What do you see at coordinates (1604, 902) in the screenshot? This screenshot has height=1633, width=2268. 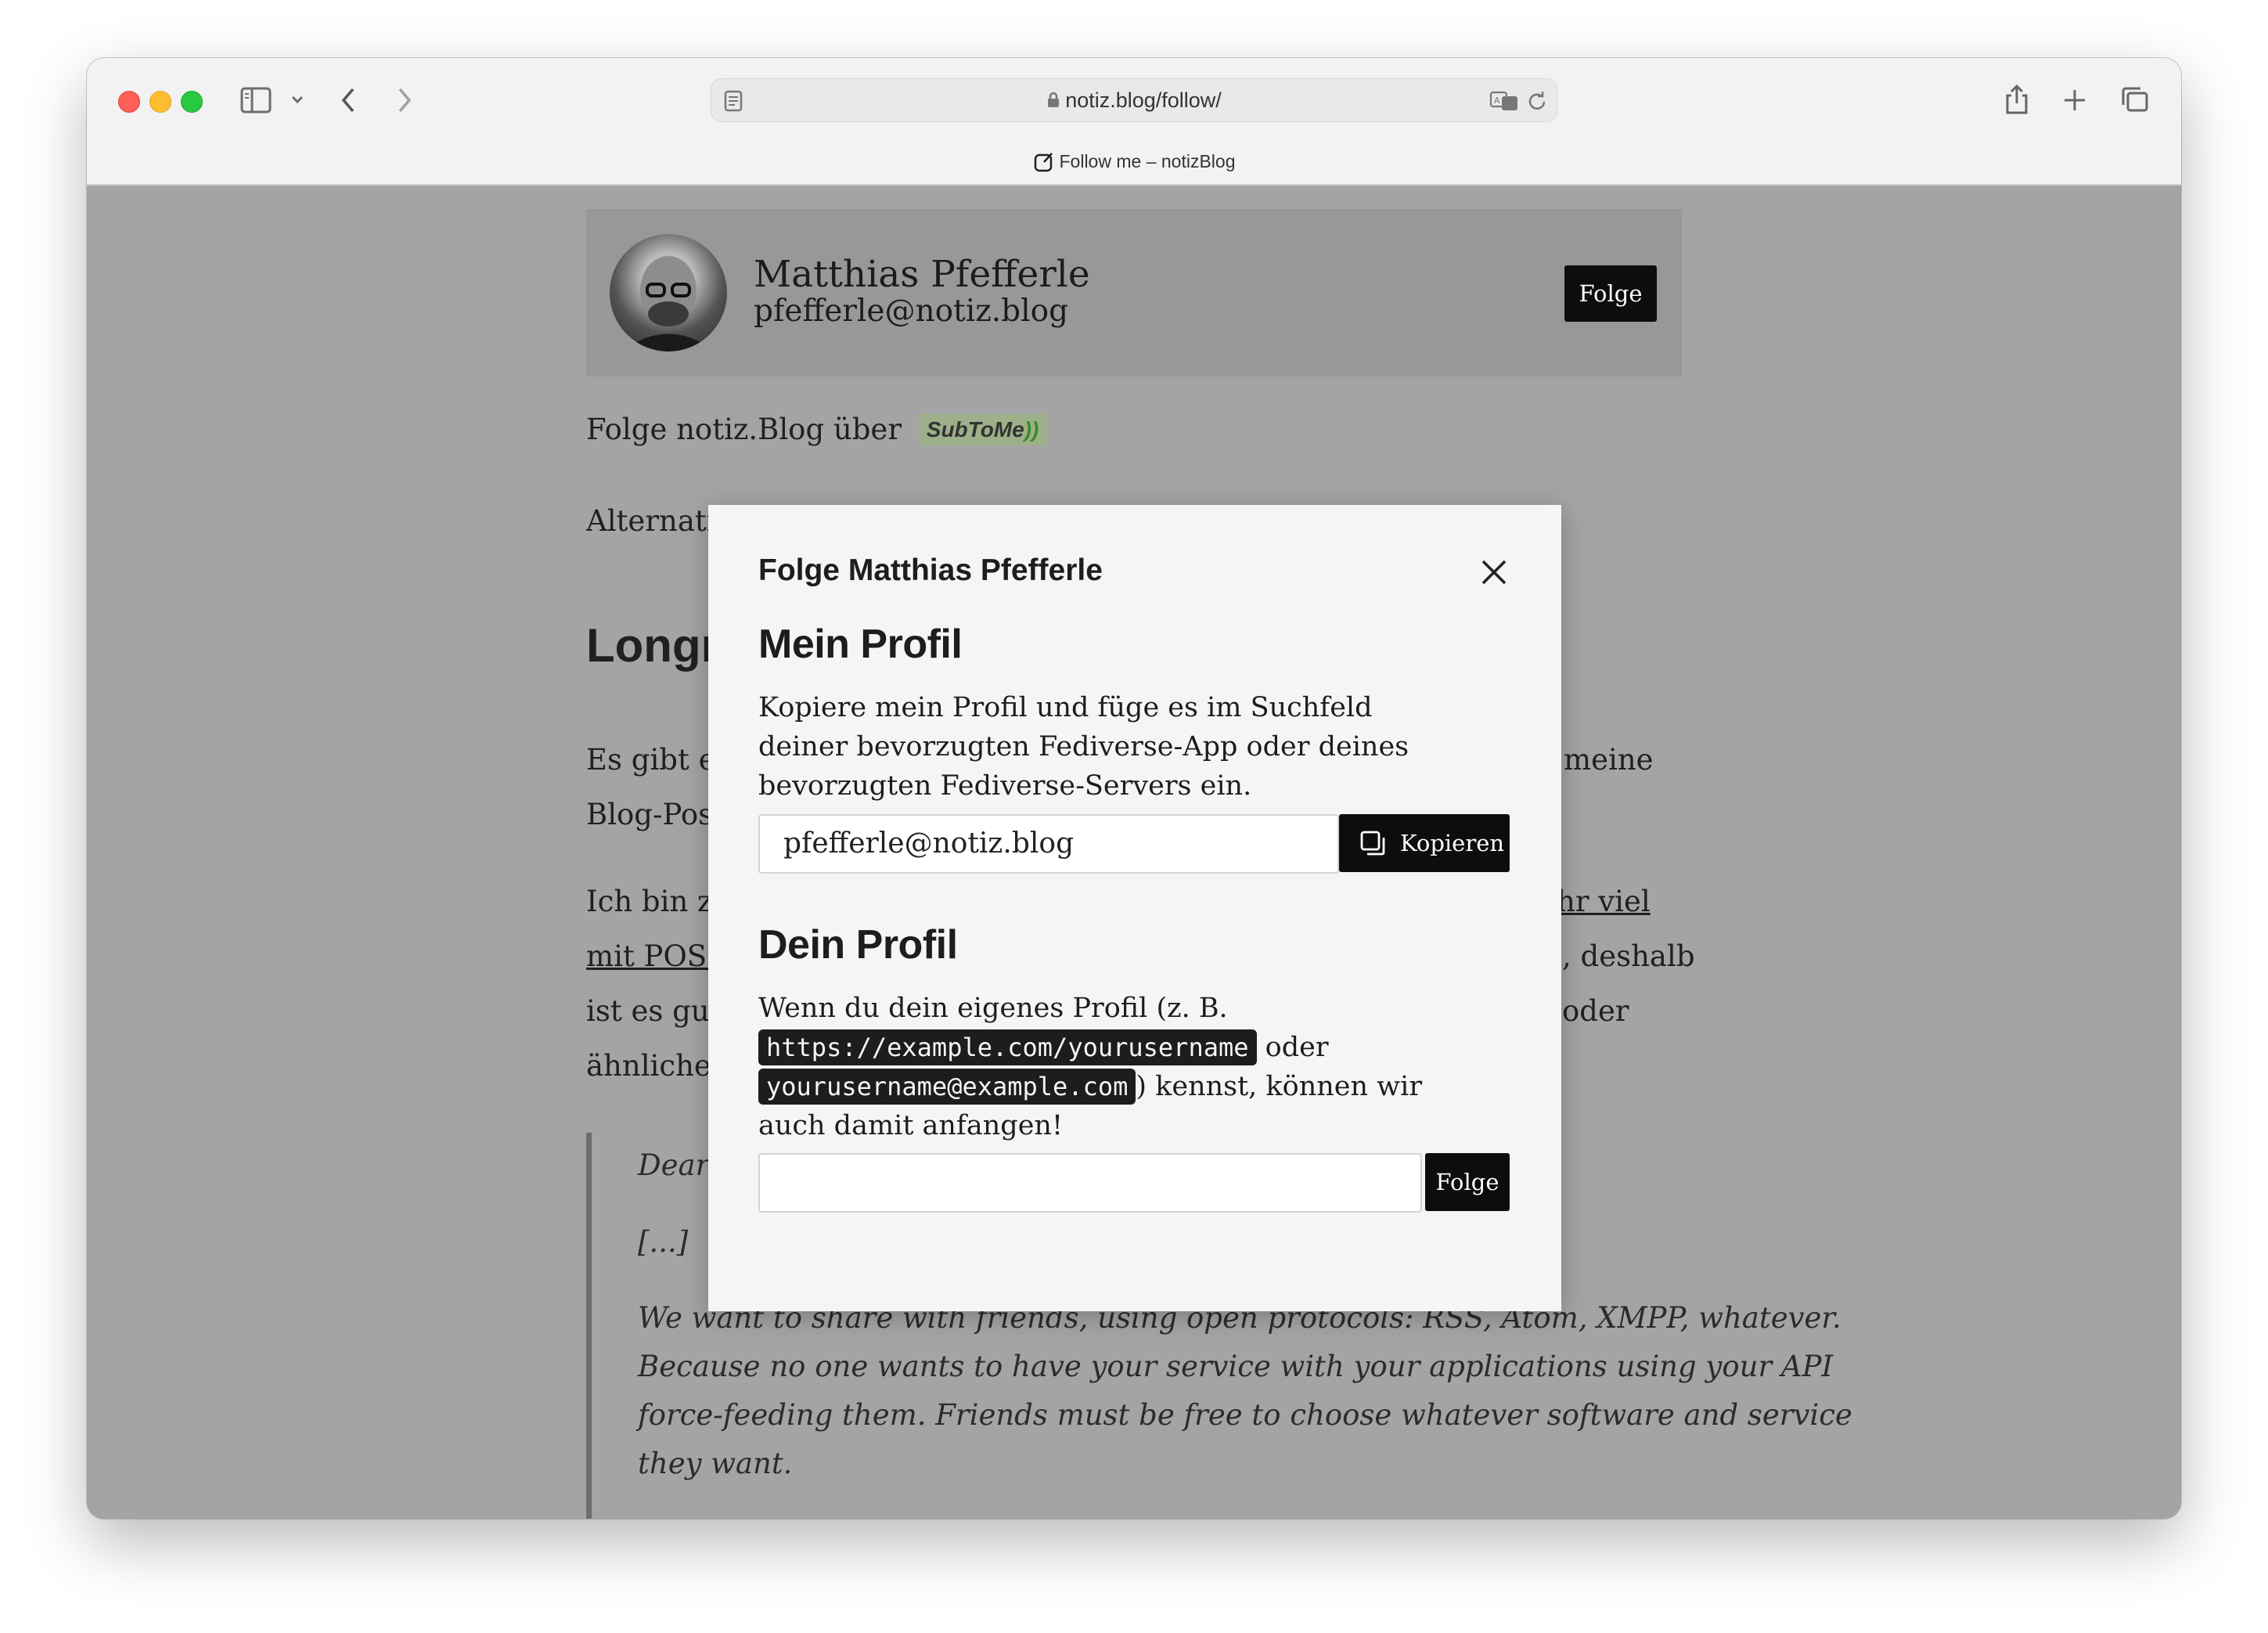 I see `paragraph-link: hr viel` at bounding box center [1604, 902].